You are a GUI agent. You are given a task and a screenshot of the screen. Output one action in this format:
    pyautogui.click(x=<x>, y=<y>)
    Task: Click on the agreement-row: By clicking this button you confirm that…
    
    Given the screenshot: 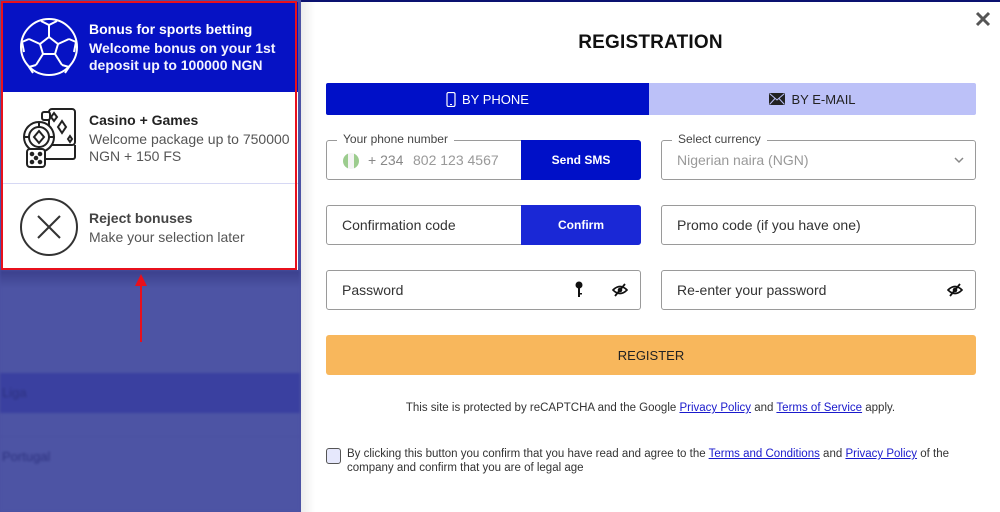 What is the action you would take?
    pyautogui.click(x=656, y=461)
    